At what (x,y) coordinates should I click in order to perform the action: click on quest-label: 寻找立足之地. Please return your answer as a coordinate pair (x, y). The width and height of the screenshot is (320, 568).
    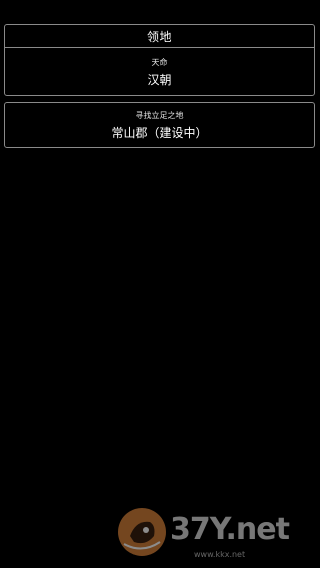
    Looking at the image, I should click on (159, 115).